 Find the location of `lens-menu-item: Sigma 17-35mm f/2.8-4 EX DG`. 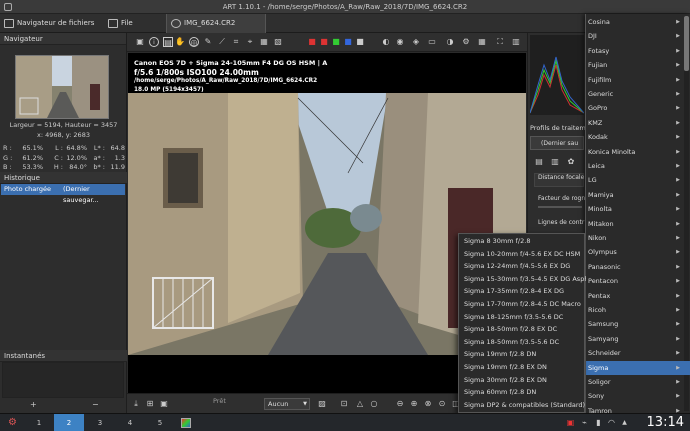

lens-menu-item: Sigma 17-35mm f/2.8-4 EX DG is located at coordinates (522, 291).